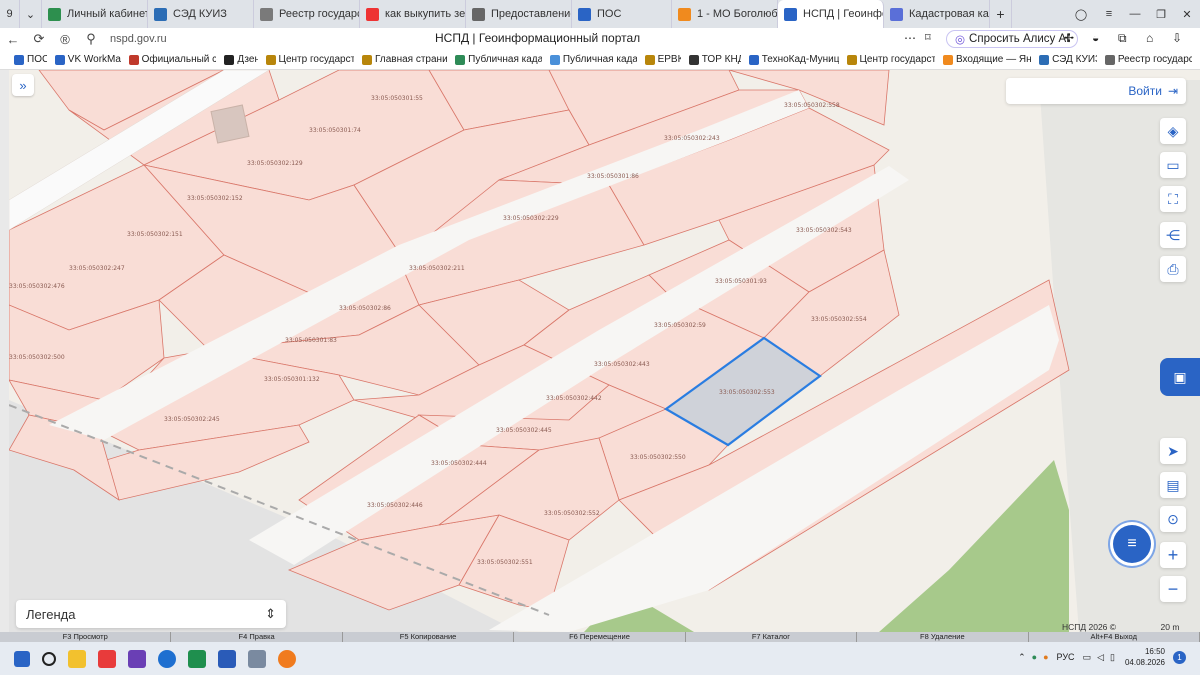 The image size is (1200, 675). Describe the element at coordinates (54, 14) in the screenshot. I see `tab-favicon-icon` at that location.